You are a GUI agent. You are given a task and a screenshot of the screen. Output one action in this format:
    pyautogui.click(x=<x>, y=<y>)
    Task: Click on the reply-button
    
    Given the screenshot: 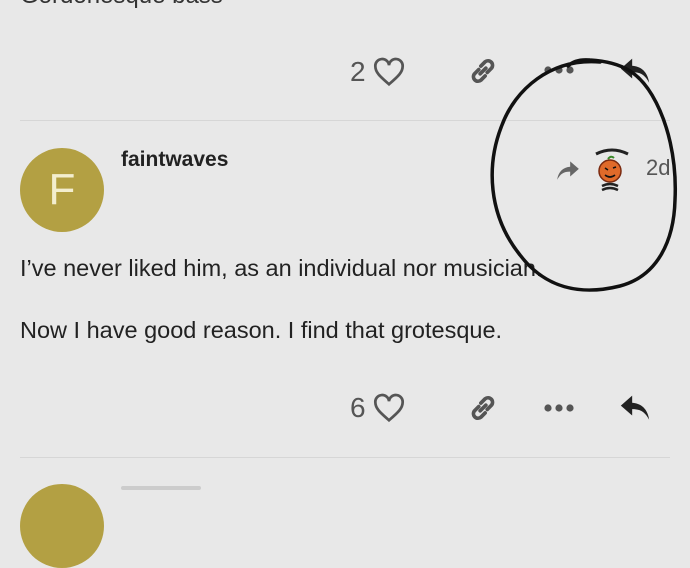 What is the action you would take?
    pyautogui.click(x=635, y=407)
    